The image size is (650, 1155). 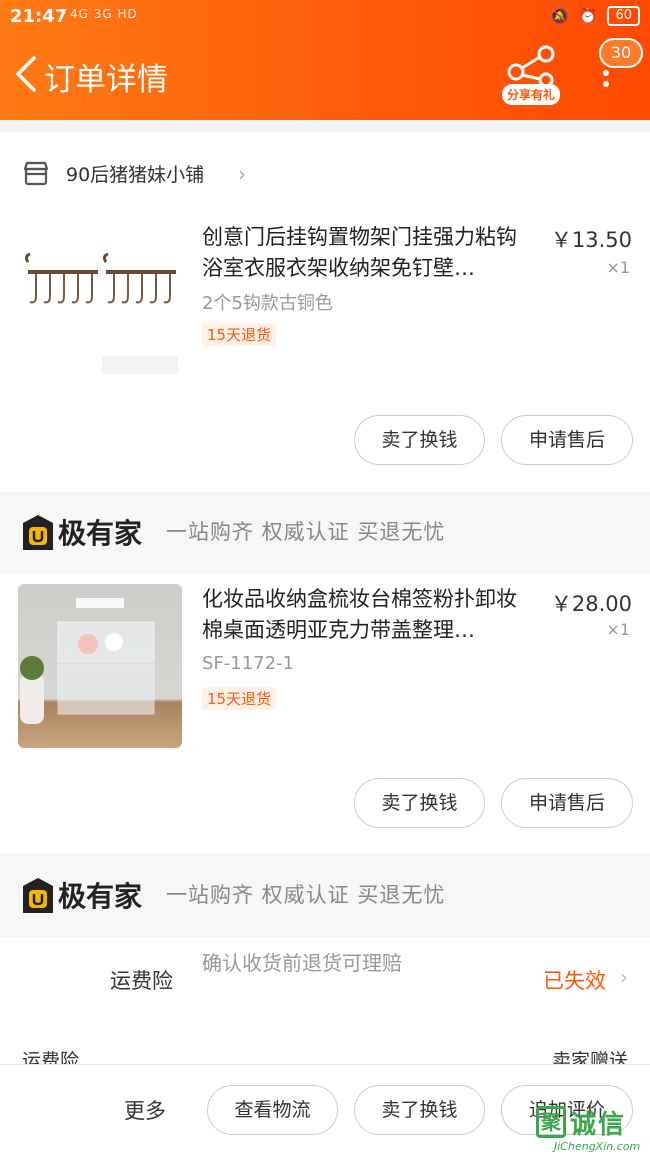 What do you see at coordinates (87, 661) in the screenshot?
I see `organizer-box-image` at bounding box center [87, 661].